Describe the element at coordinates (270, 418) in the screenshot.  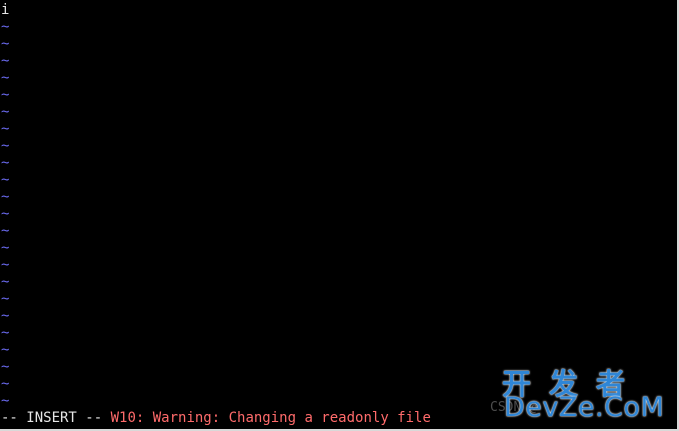
I see `readonly-warning-message: W10: Warning: Changing a readonly file` at that location.